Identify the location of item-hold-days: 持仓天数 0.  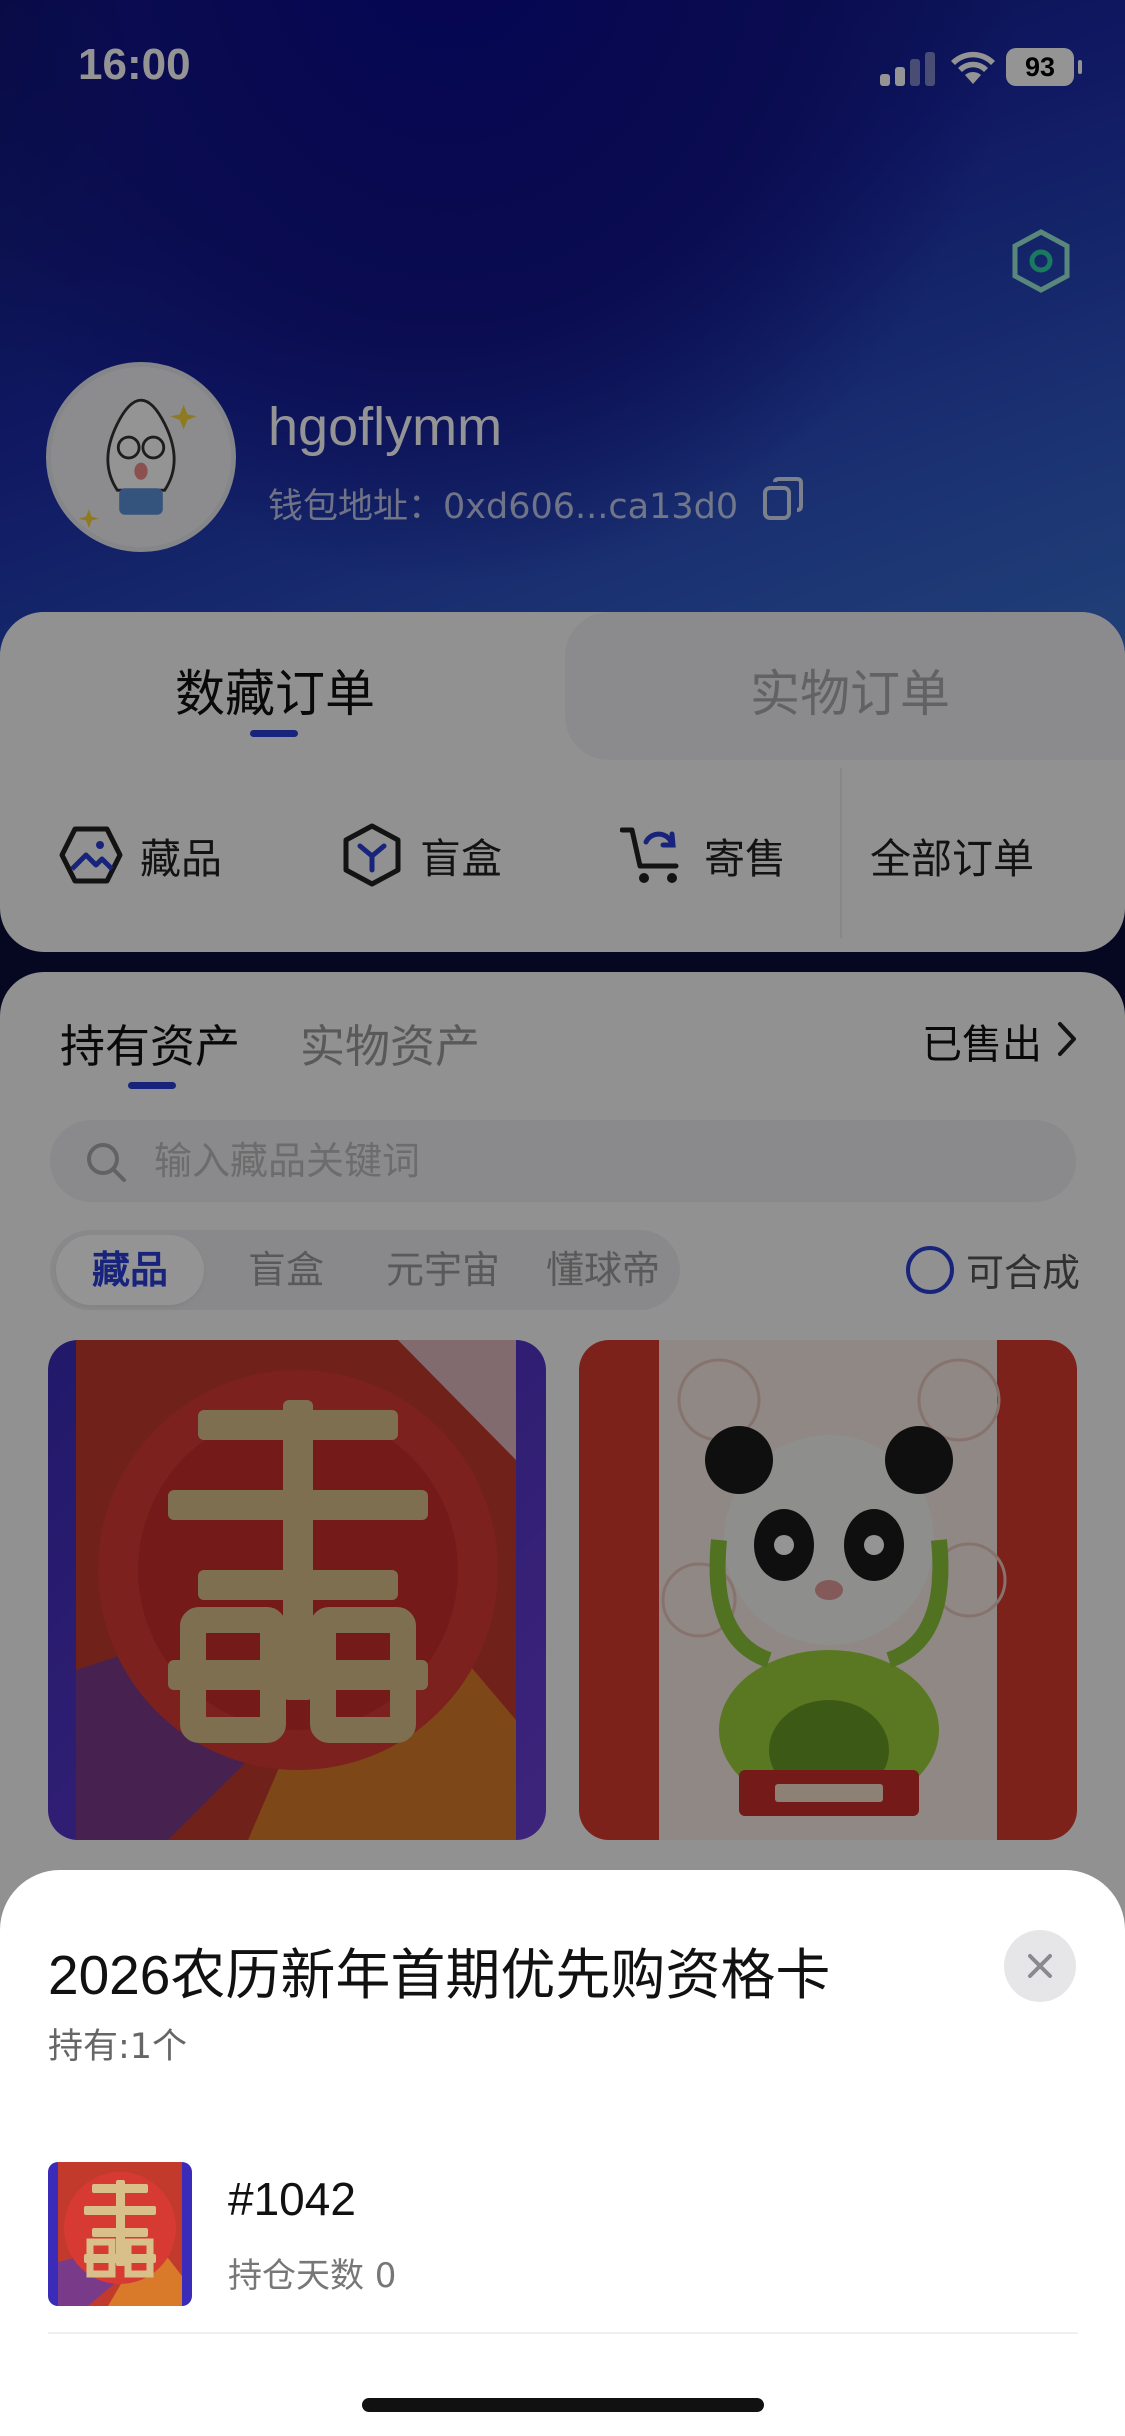
(312, 2276).